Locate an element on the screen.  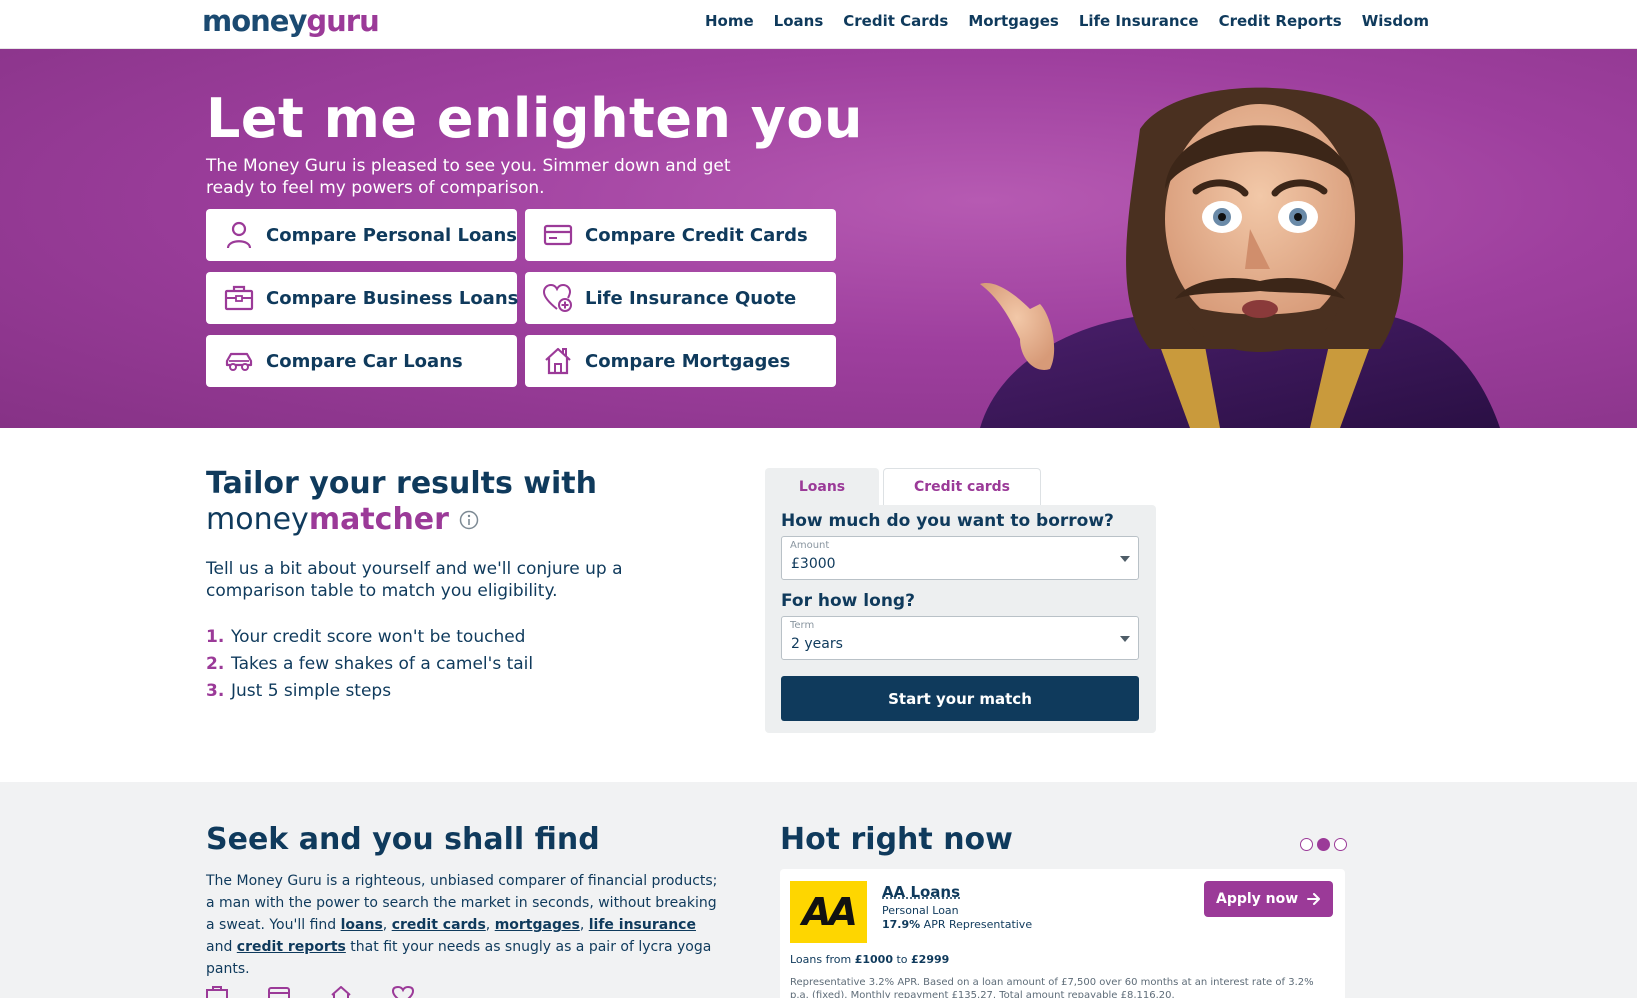
link-loans: loans is located at coordinates (362, 925).